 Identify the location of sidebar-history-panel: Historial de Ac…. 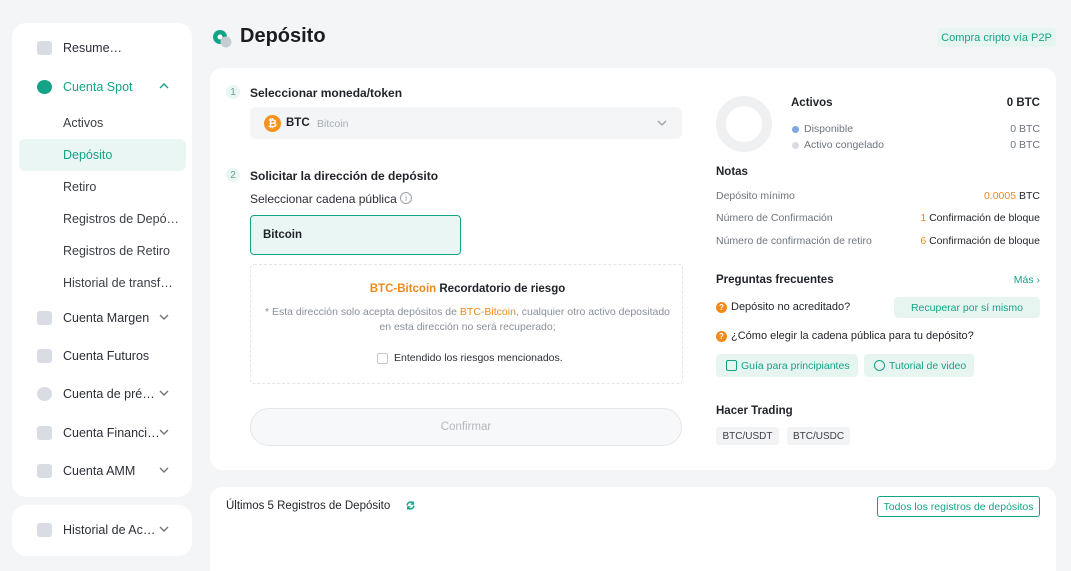
(102, 530).